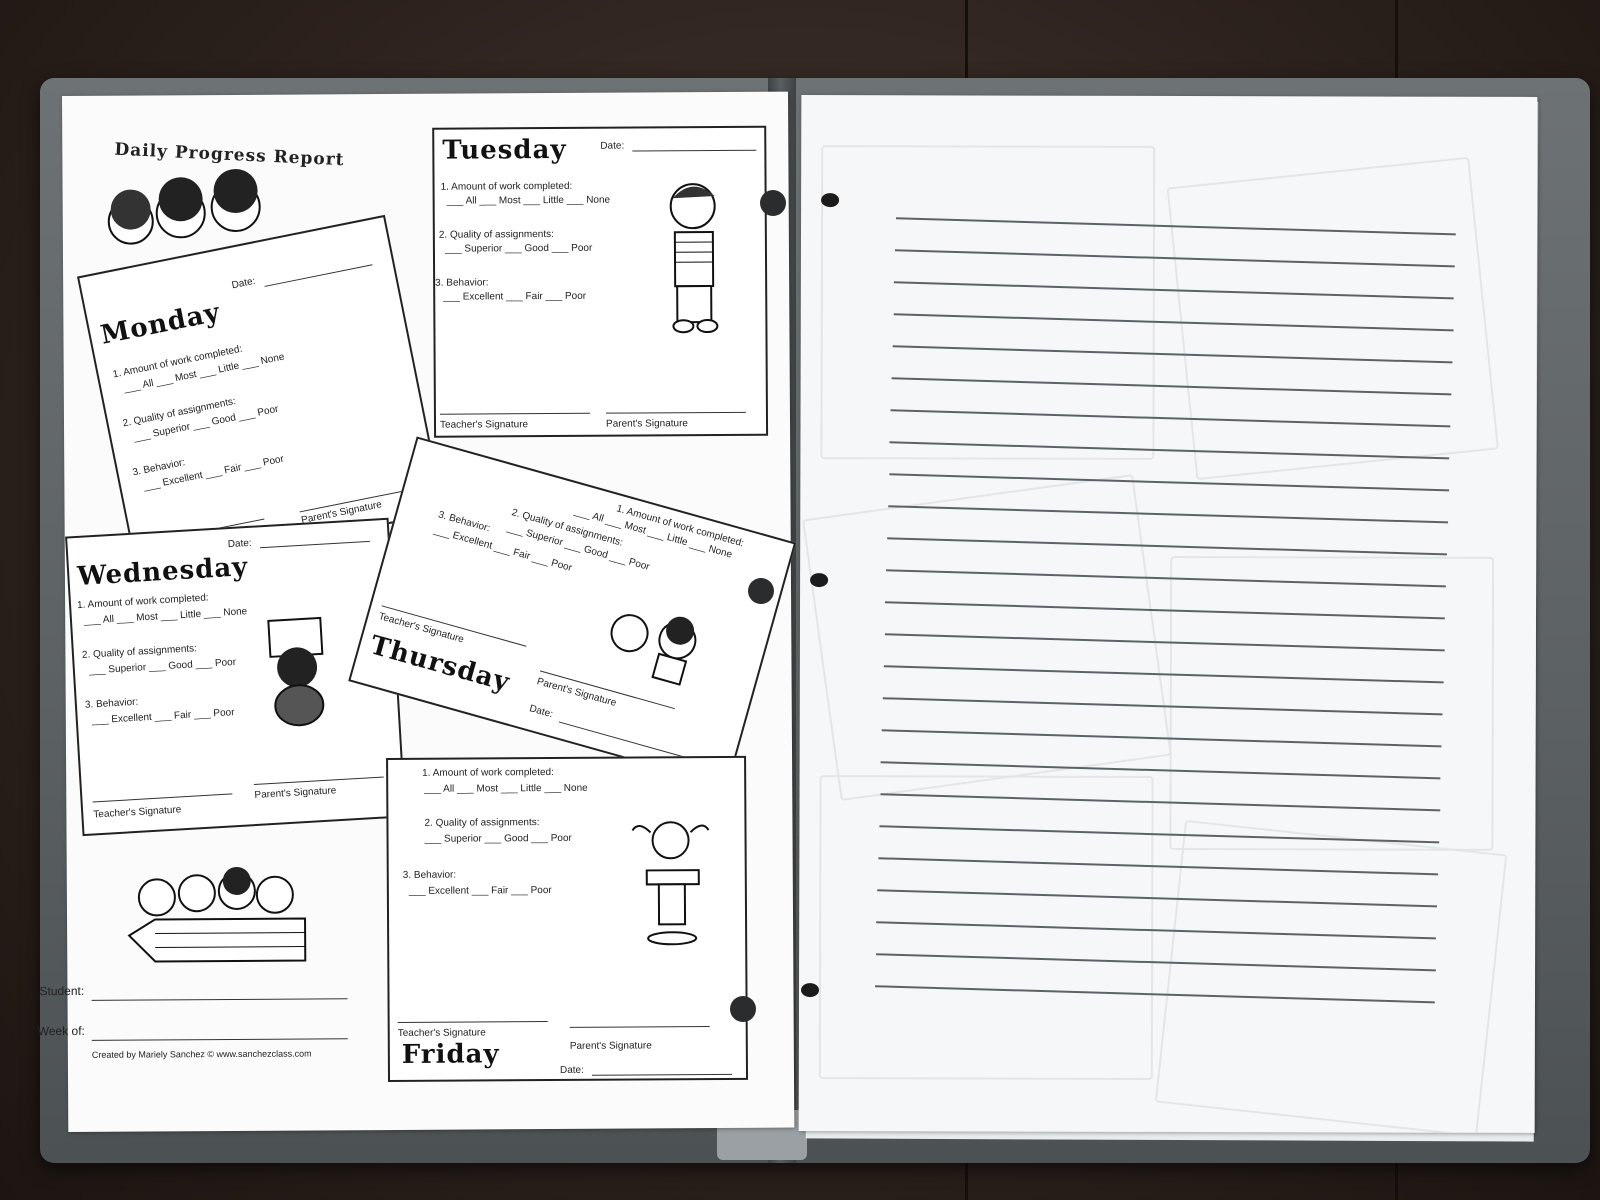  What do you see at coordinates (1168, 482) in the screenshot?
I see `ruled-line` at bounding box center [1168, 482].